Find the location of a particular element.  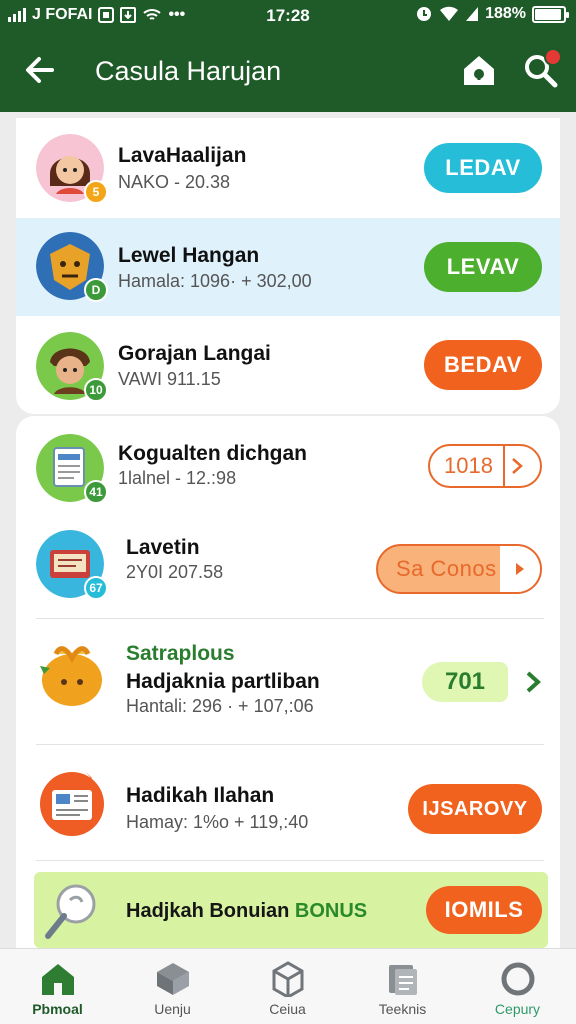

item-count: 701 is located at coordinates (465, 681).